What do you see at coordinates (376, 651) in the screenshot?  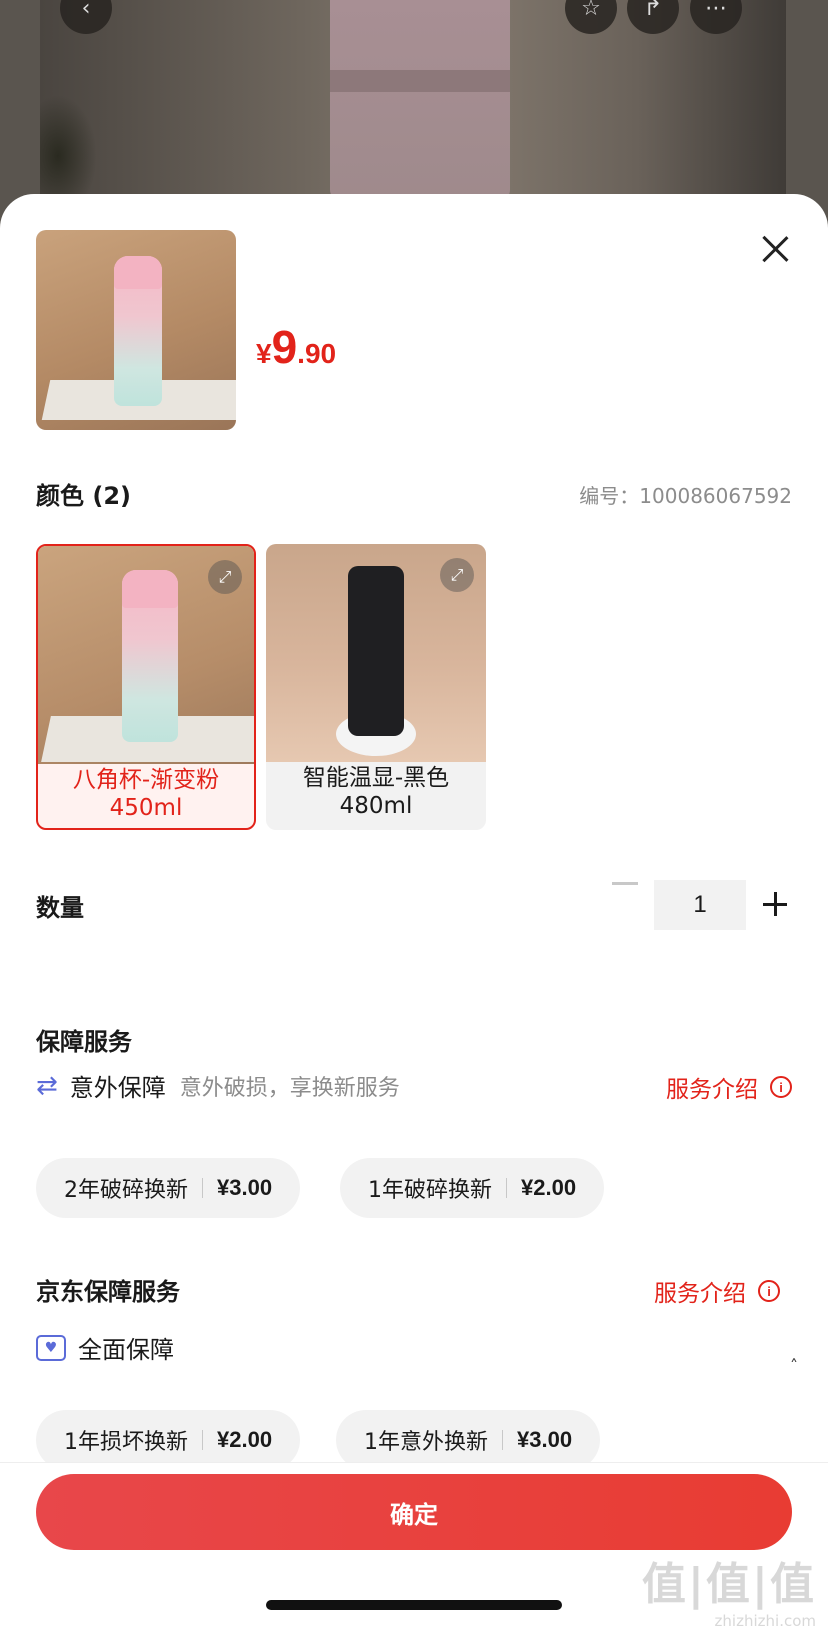 I see `black-cup` at bounding box center [376, 651].